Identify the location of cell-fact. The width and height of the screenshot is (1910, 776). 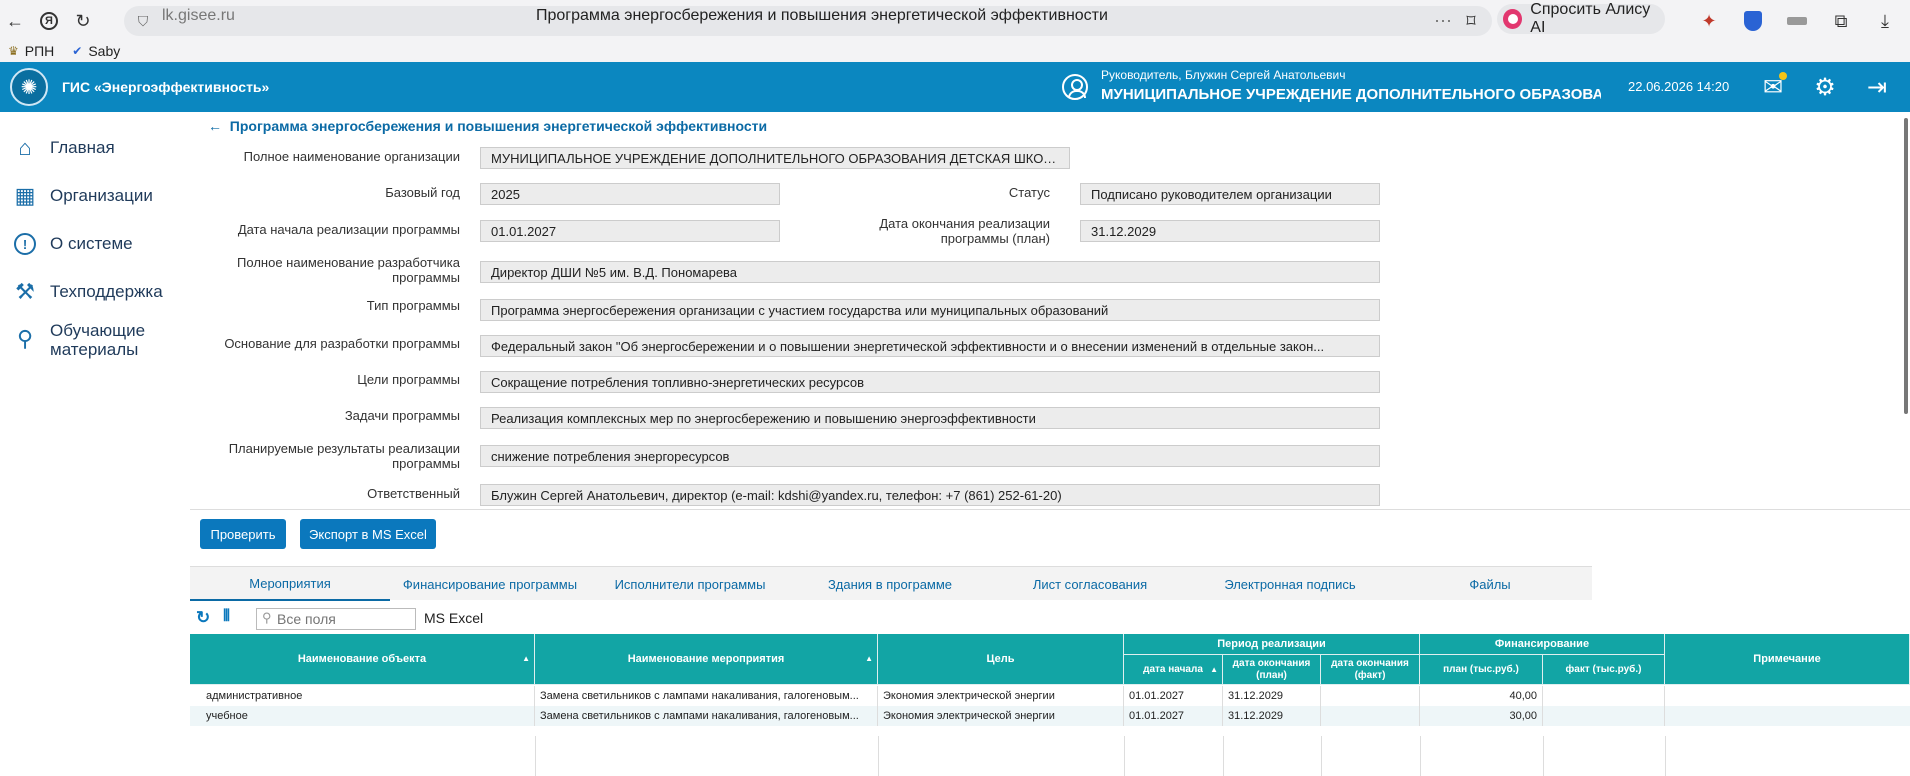
(1604, 716).